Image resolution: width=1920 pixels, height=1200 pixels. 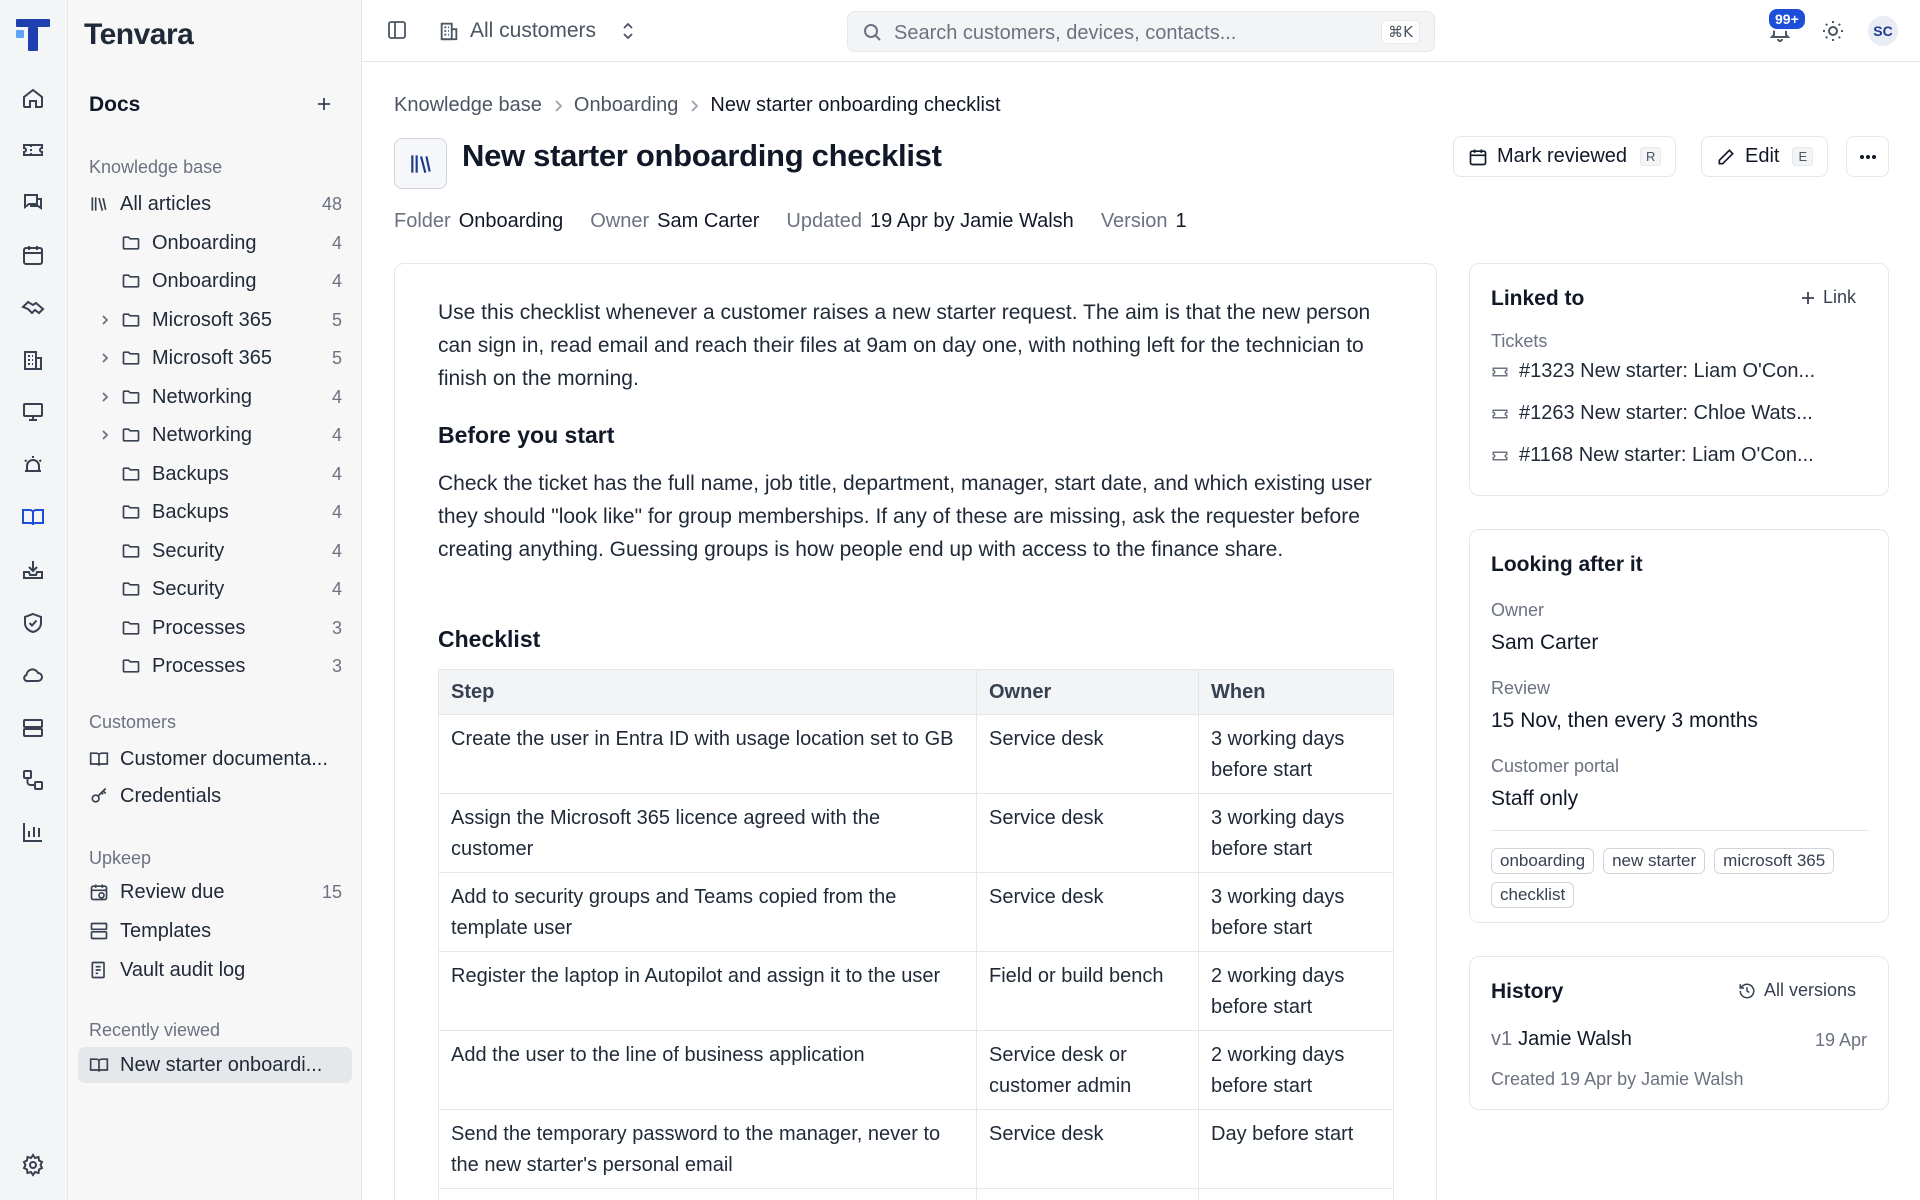 What do you see at coordinates (526, 435) in the screenshot?
I see `before-heading: Before you start` at bounding box center [526, 435].